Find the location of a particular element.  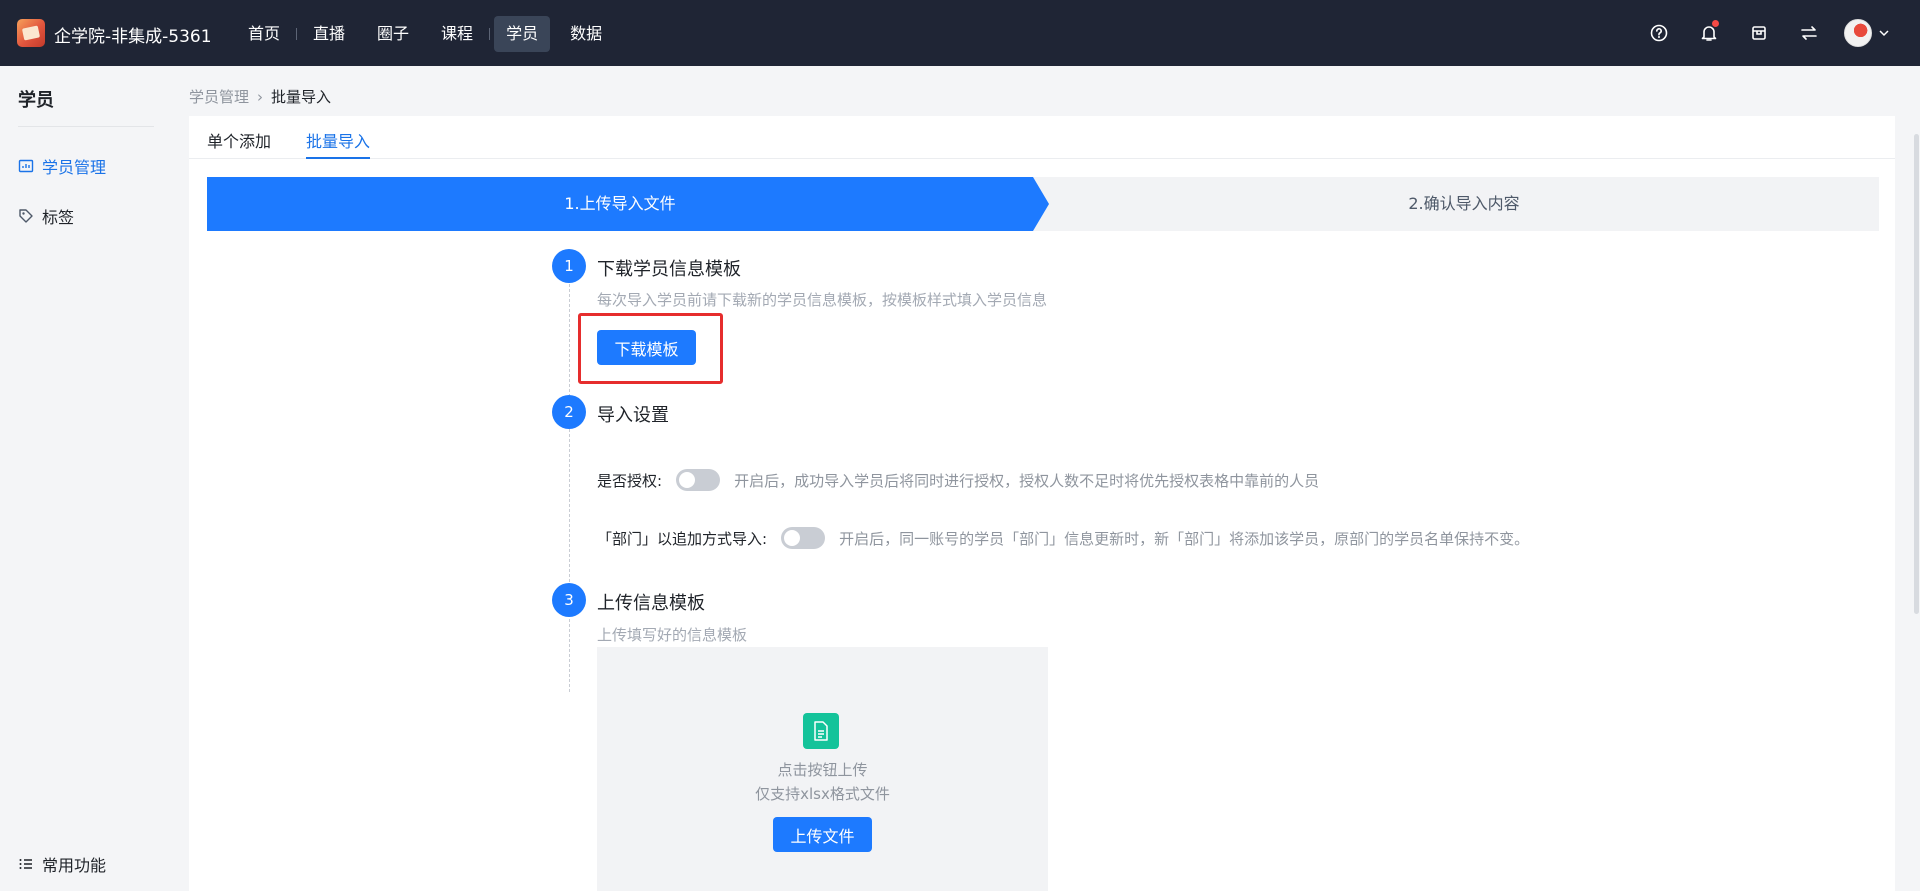

chevron-down-icon is located at coordinates (1884, 33).